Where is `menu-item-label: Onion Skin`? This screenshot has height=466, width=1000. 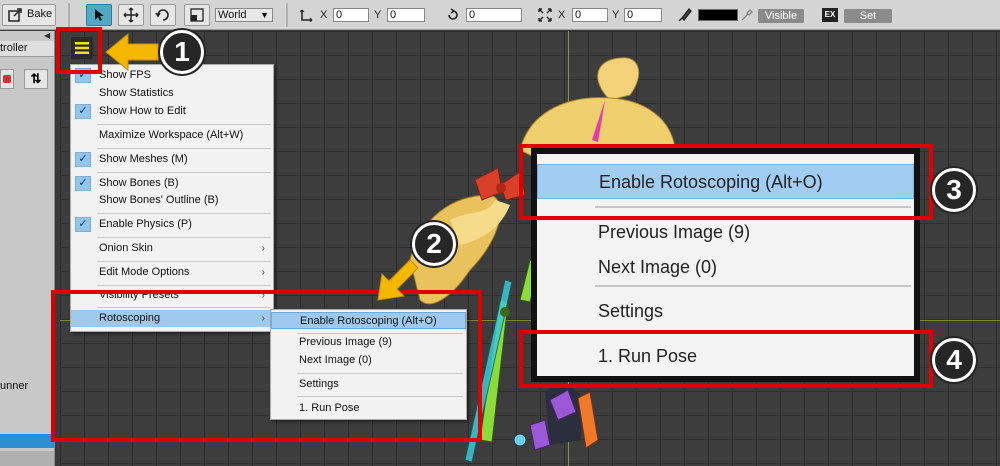 menu-item-label: Onion Skin is located at coordinates (126, 248).